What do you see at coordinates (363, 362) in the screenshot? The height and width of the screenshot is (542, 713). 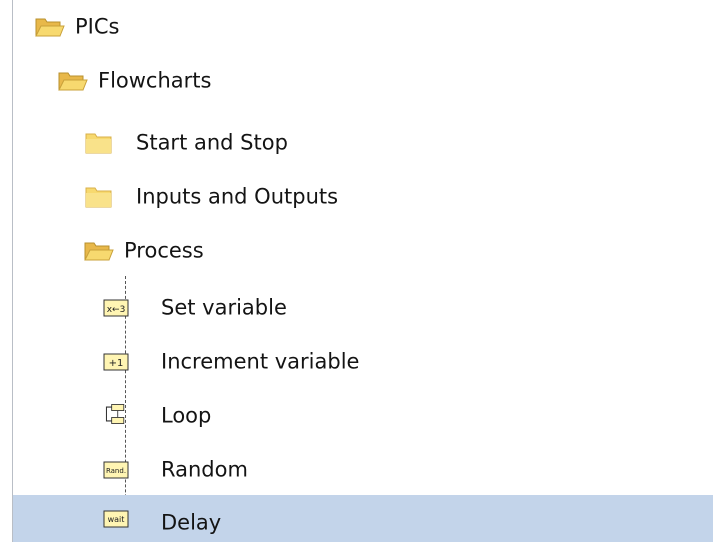 I see `tree-item-increment-variable: +1 Increment variable` at bounding box center [363, 362].